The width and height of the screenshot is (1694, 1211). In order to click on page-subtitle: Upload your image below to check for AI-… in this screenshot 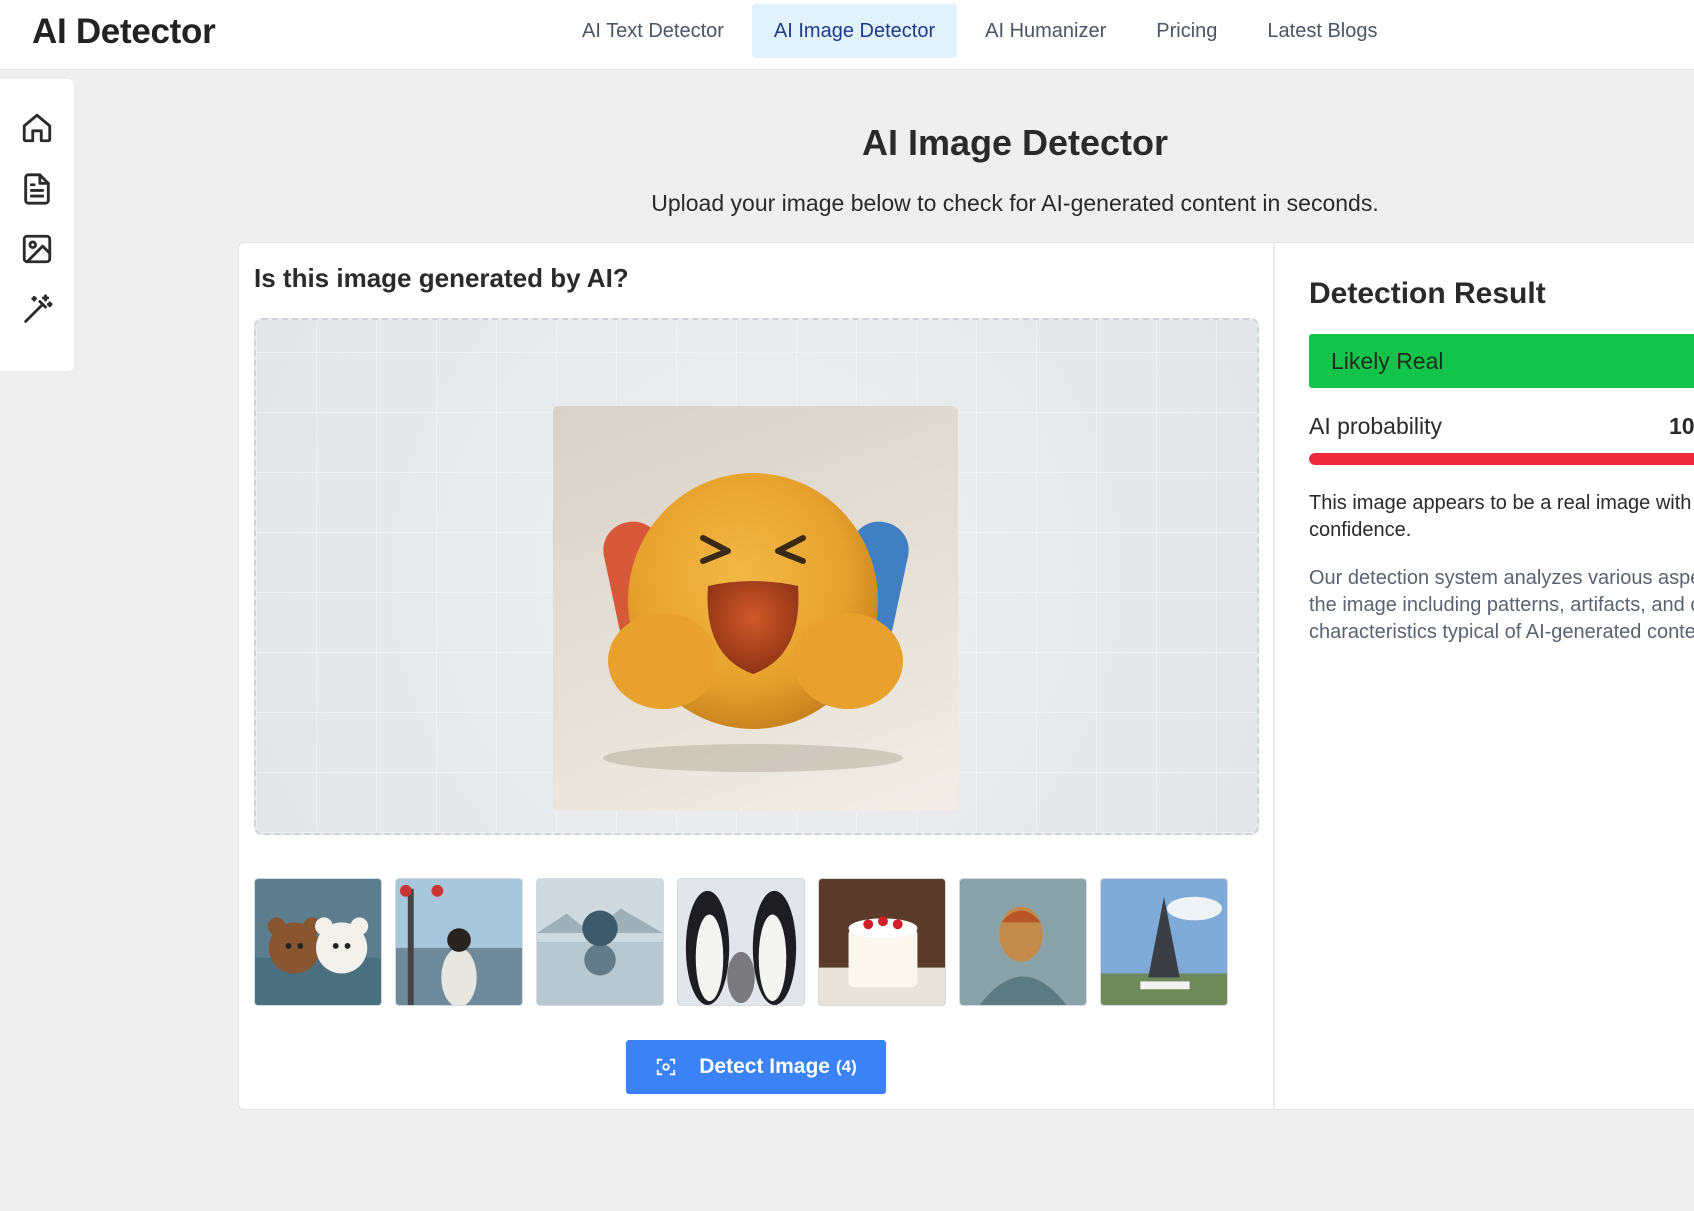, I will do `click(1015, 203)`.